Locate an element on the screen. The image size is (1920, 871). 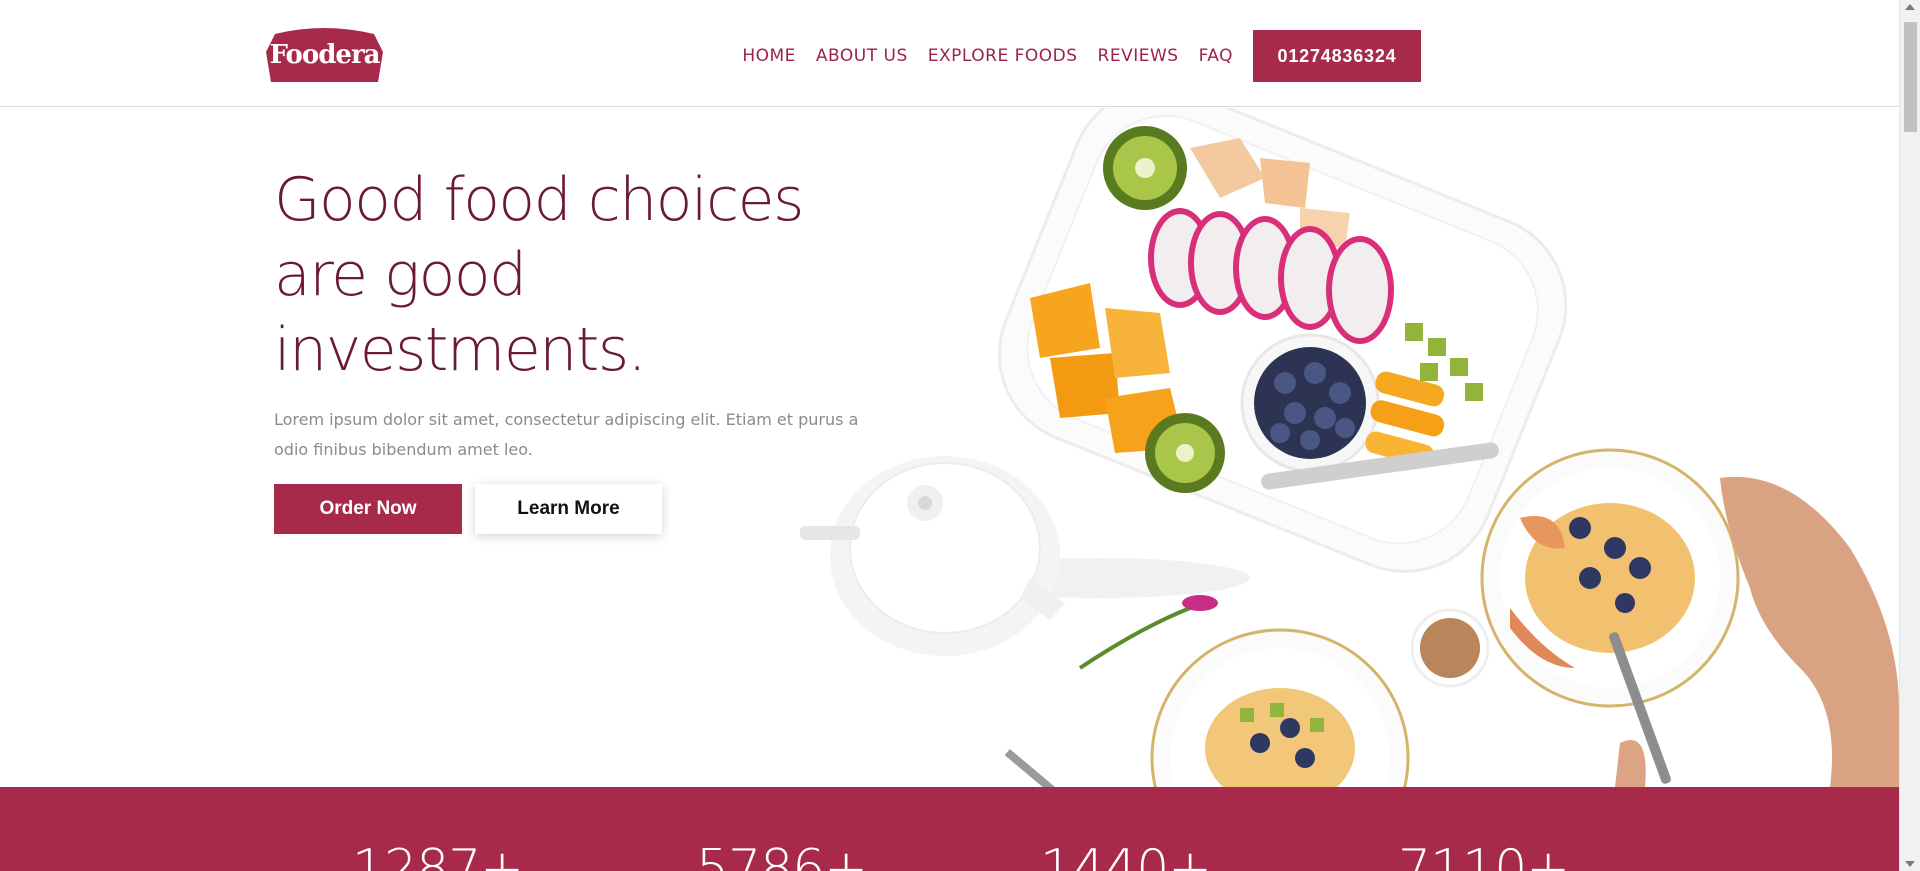
scroll-down-arrow-icon is located at coordinates (1910, 864).